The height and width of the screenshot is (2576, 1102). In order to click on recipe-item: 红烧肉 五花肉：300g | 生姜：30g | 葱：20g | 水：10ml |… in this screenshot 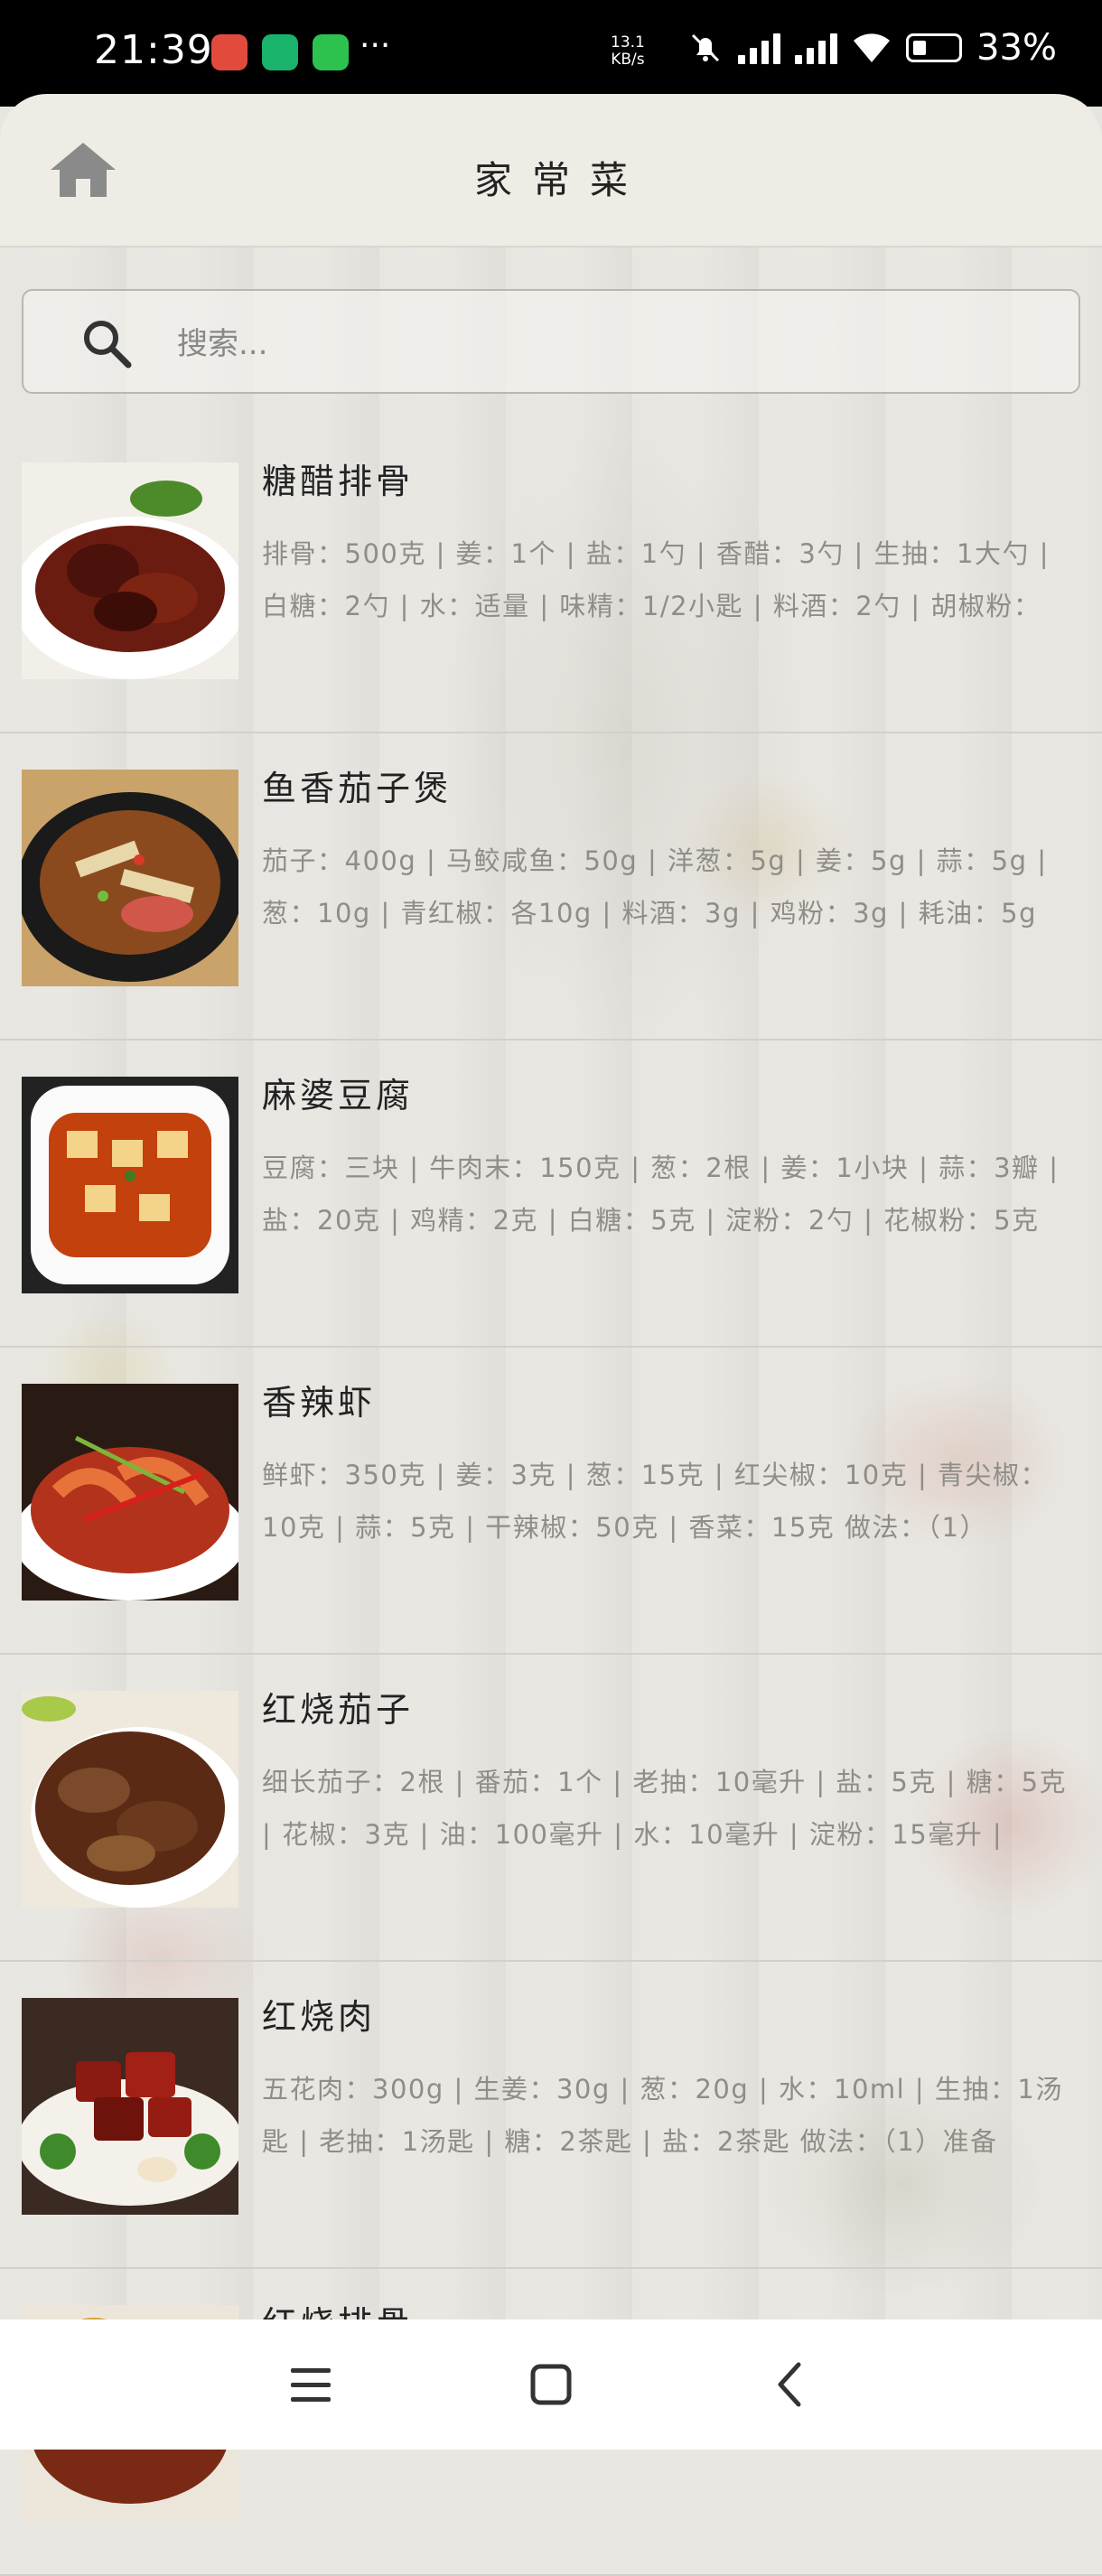, I will do `click(551, 2115)`.